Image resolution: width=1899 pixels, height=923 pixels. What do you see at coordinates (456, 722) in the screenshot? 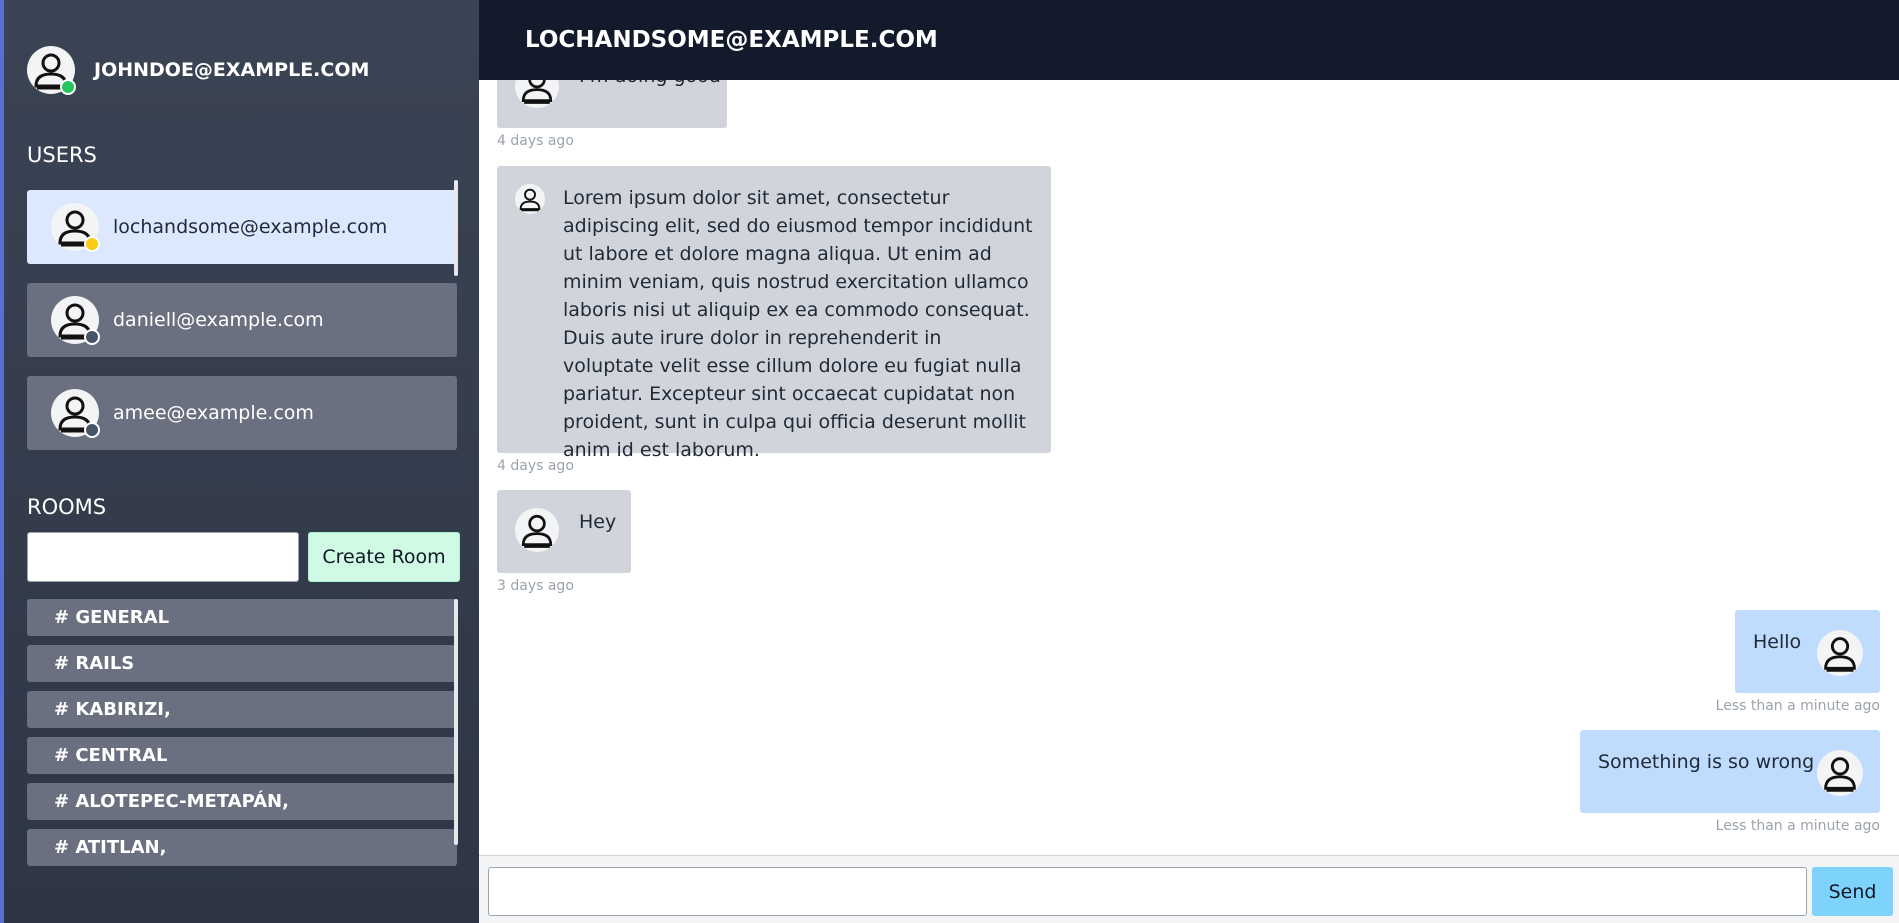
I see `rooms-scrollbar` at bounding box center [456, 722].